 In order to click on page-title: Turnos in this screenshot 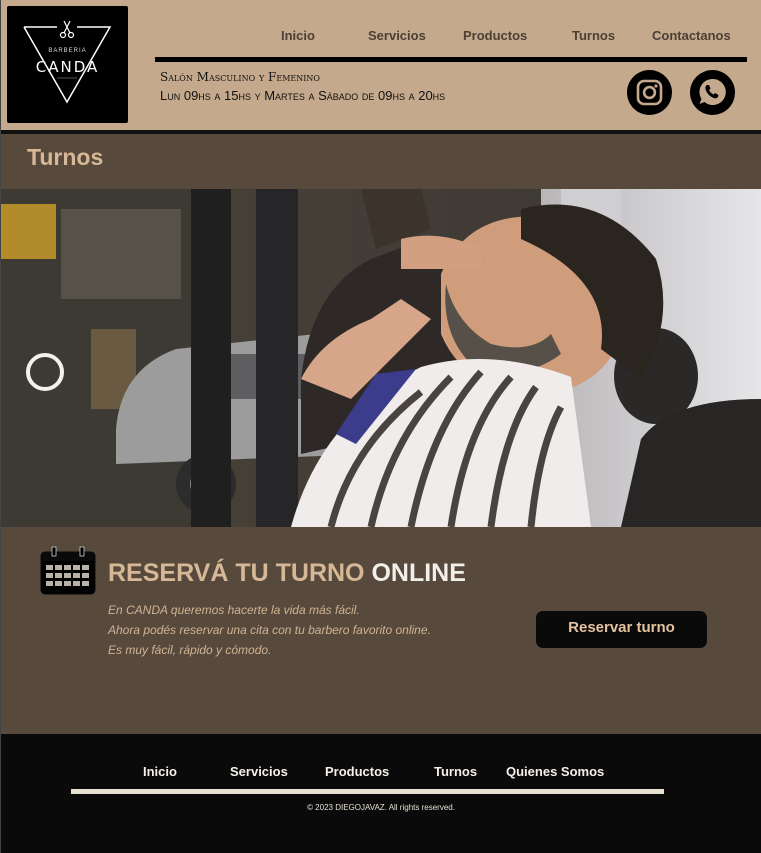, I will do `click(65, 157)`.